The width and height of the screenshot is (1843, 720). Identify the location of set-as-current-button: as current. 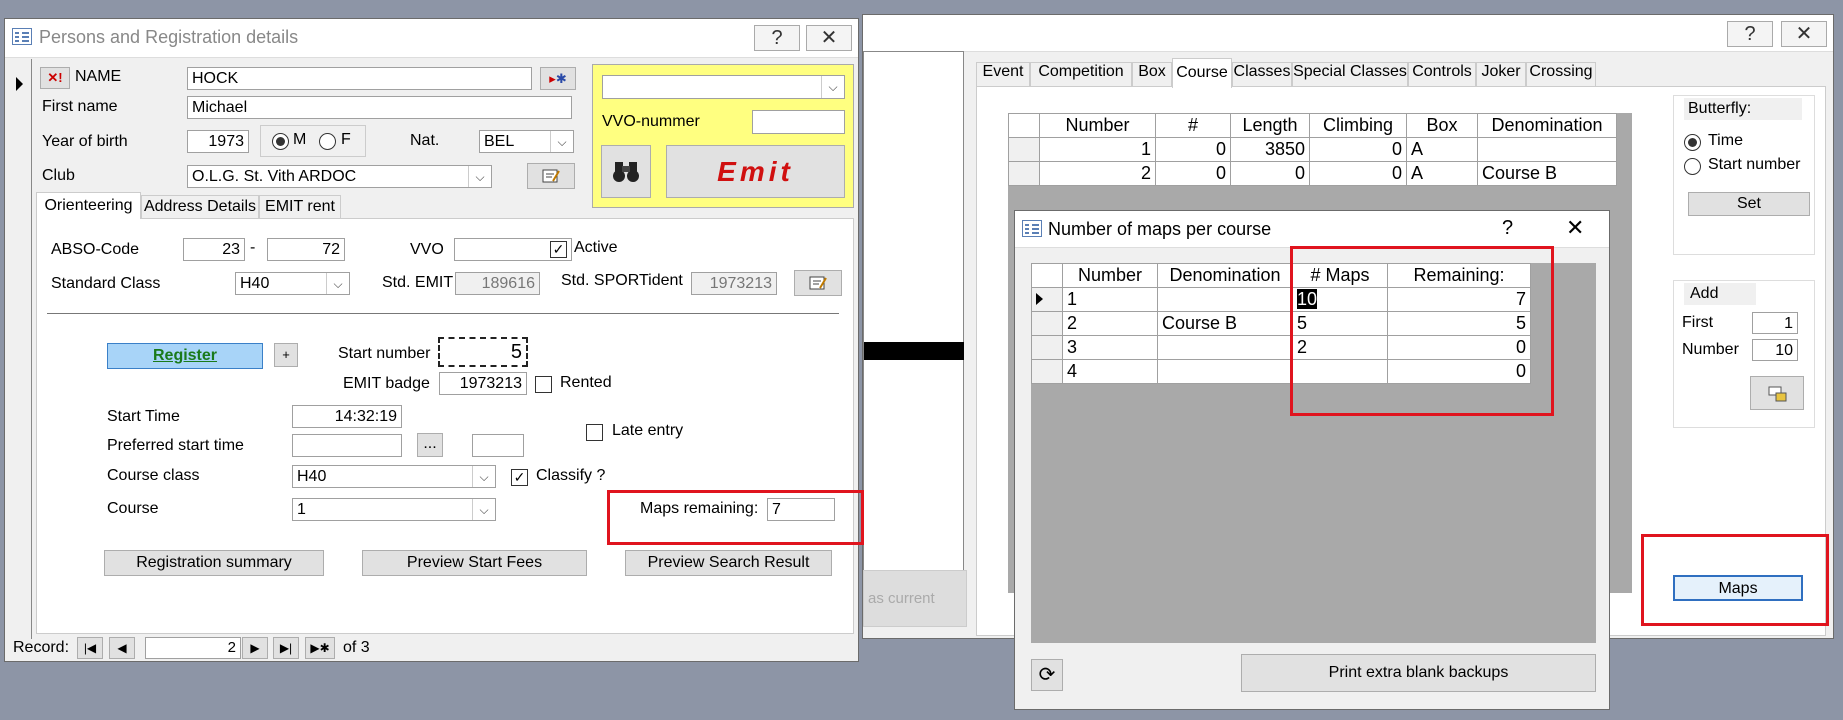
(915, 598).